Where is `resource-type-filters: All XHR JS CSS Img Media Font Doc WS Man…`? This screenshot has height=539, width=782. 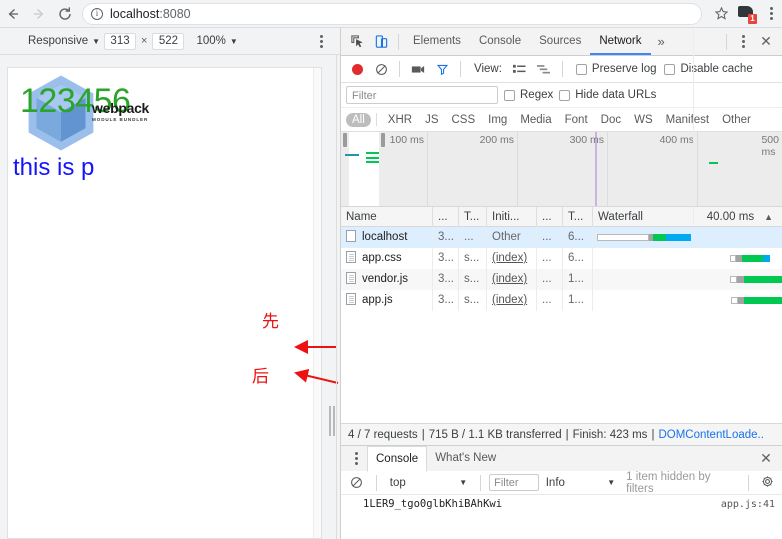
resource-type-filters: All XHR JS CSS Img Media Font Doc WS Man… is located at coordinates (561, 120).